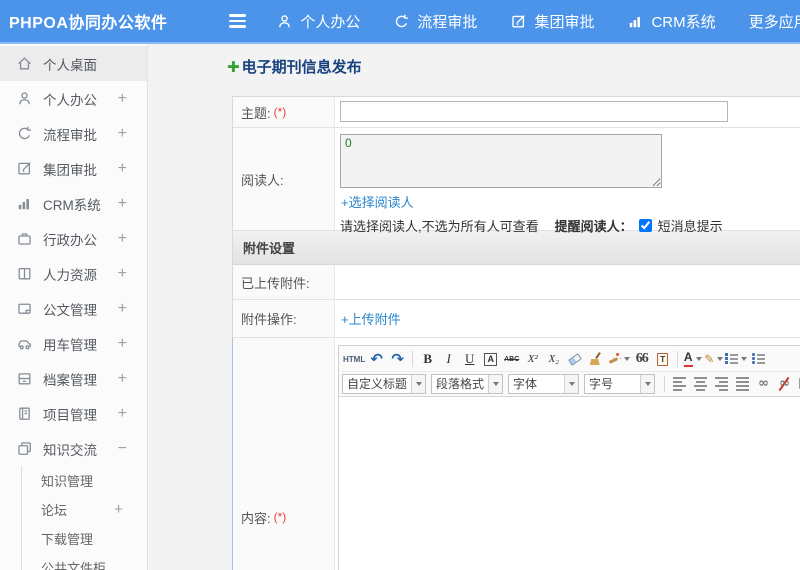 This screenshot has width=800, height=570. Describe the element at coordinates (467, 383) in the screenshot. I see `paragraph-format-select: 段落格式` at that location.